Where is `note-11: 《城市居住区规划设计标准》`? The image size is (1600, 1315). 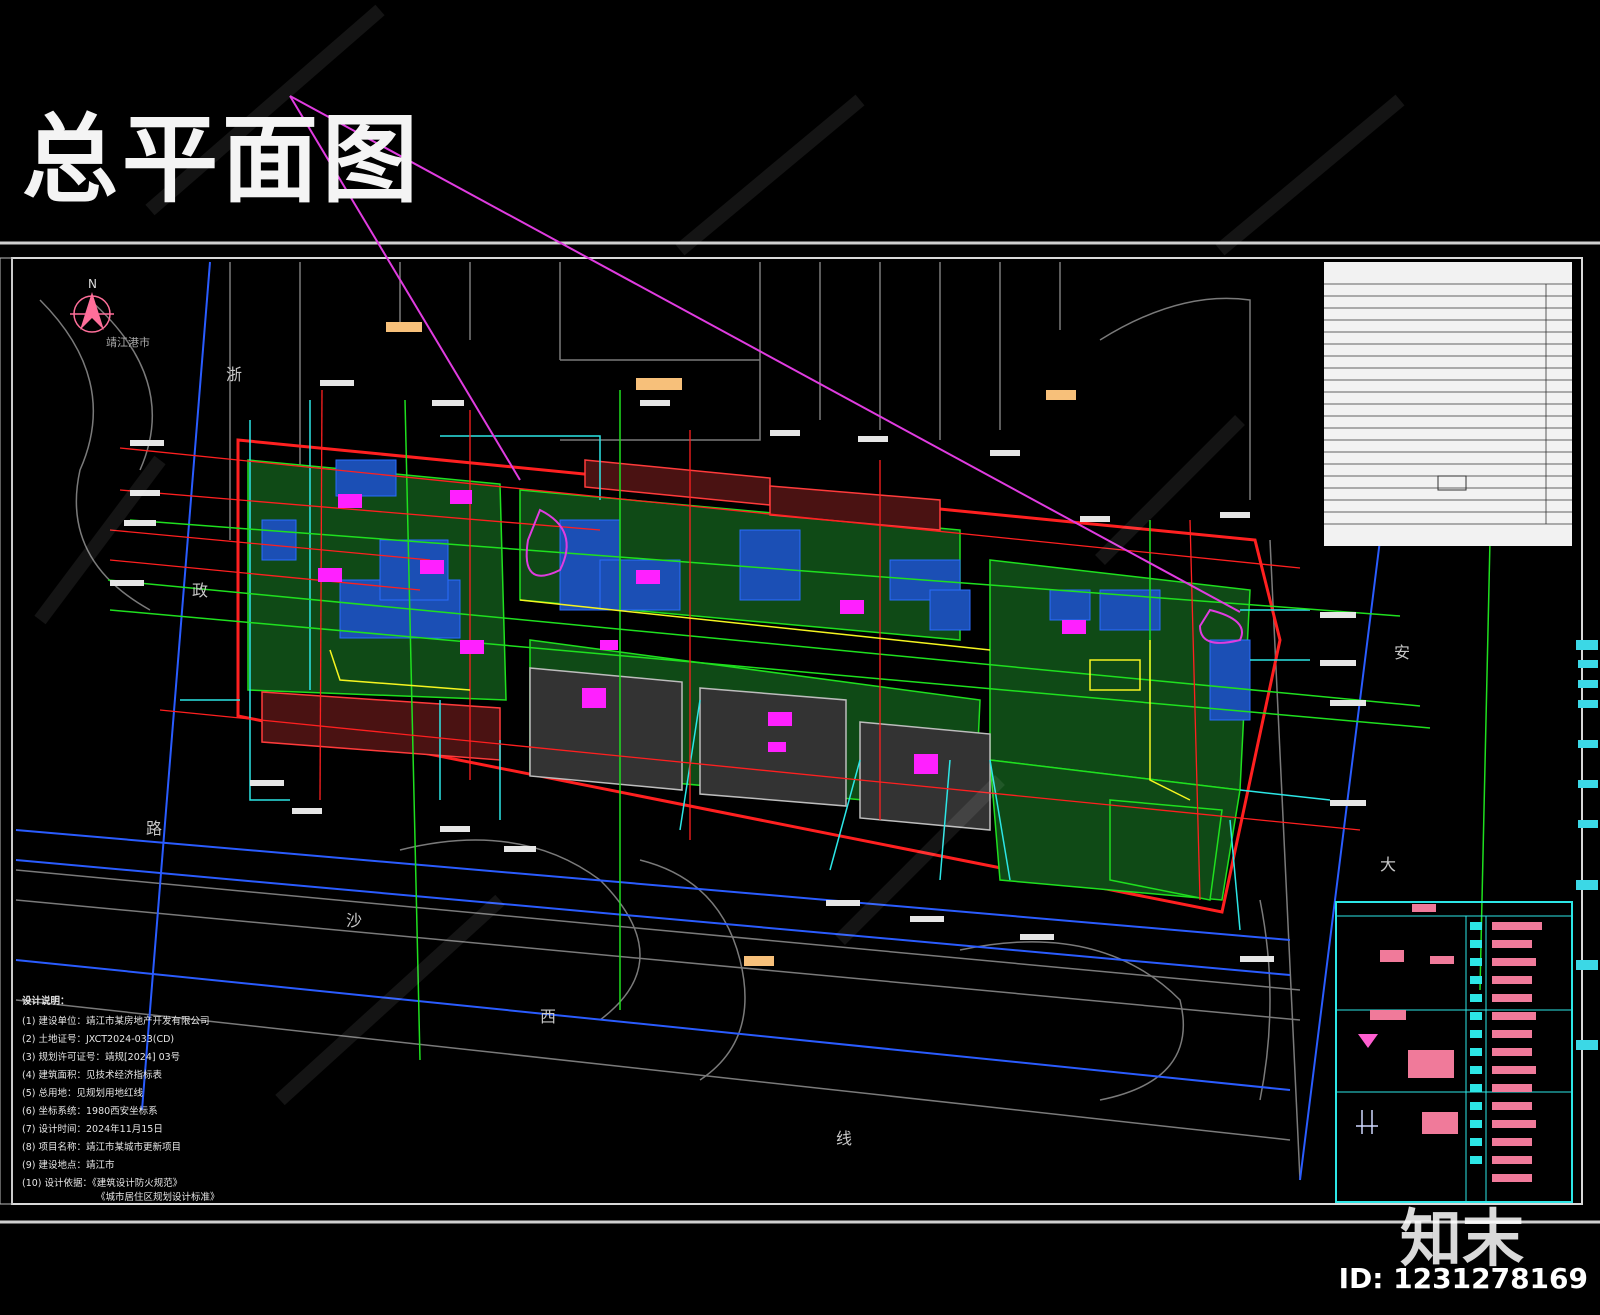
note-11: 《城市居住区规划设计标准》 is located at coordinates (158, 1197).